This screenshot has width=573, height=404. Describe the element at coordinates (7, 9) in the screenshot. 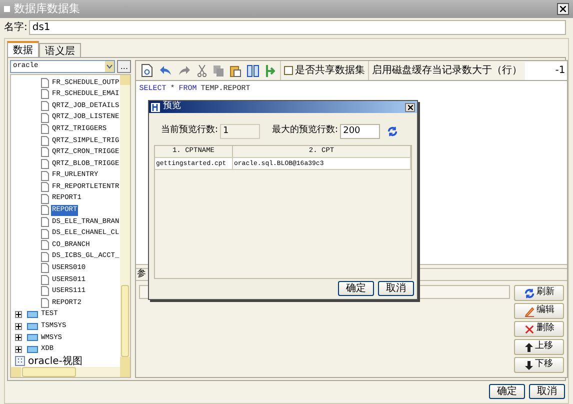

I see `window-icon` at that location.